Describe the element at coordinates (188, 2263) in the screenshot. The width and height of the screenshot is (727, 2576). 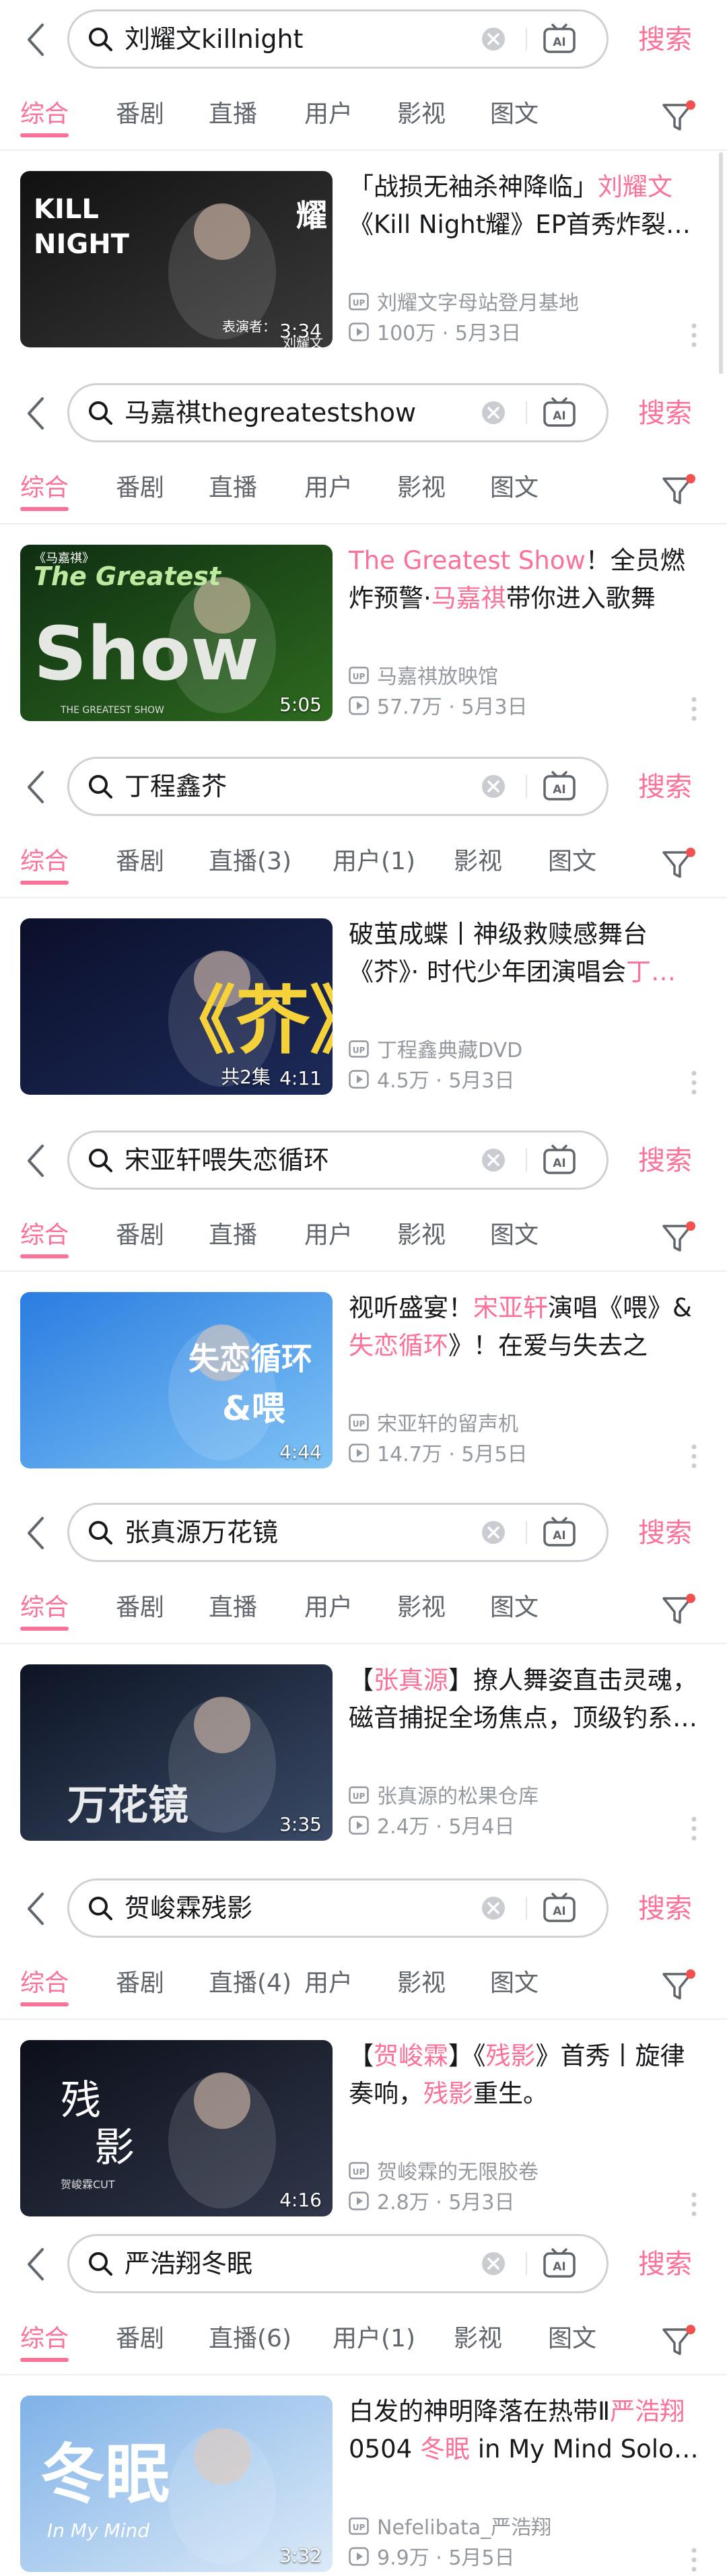
I see `search-query: 严浩翔冬眠` at that location.